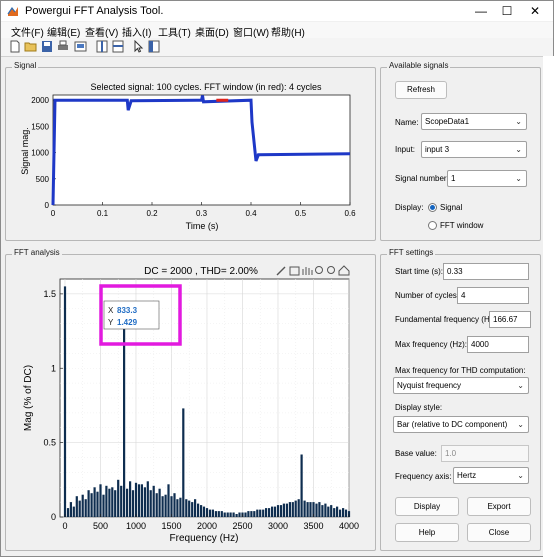  What do you see at coordinates (349, 526) in the screenshot?
I see `fft-xtick-label: 4000` at bounding box center [349, 526].